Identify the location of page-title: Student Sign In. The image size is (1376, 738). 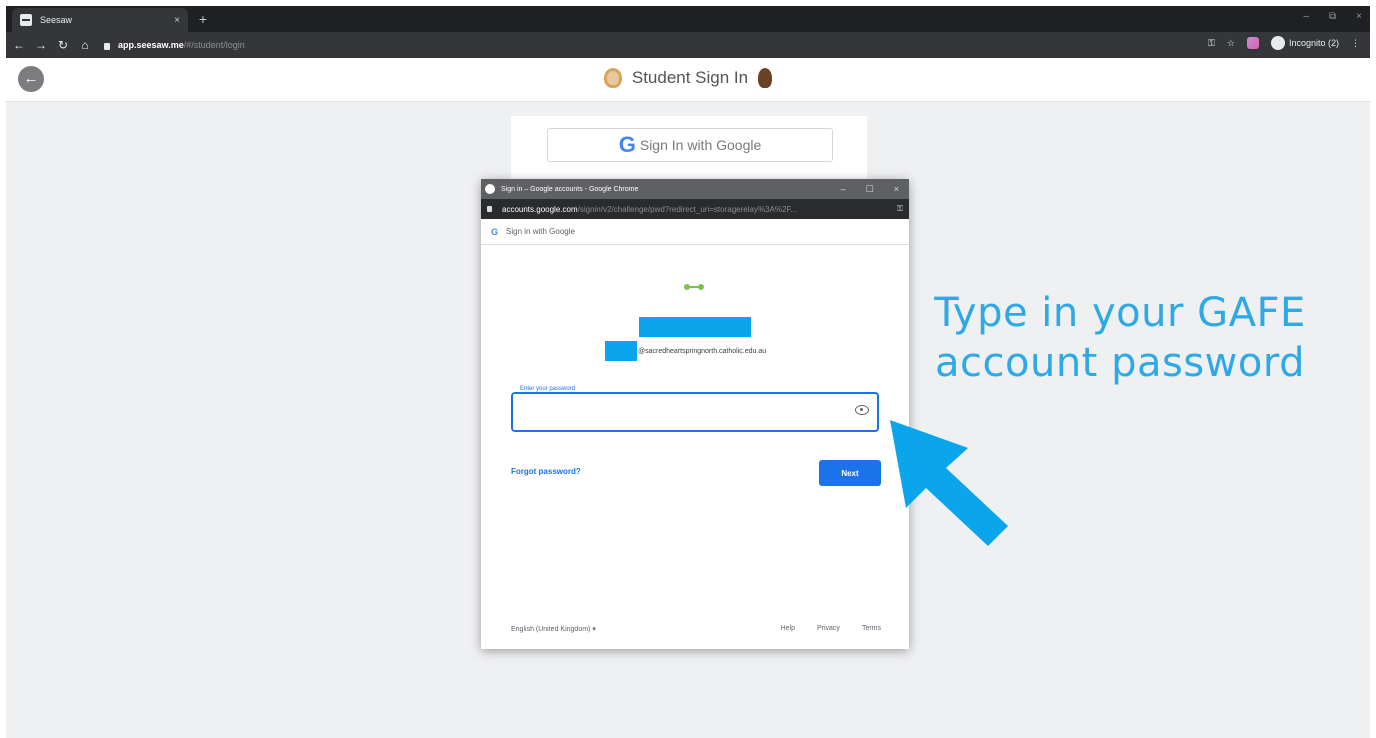
(690, 77).